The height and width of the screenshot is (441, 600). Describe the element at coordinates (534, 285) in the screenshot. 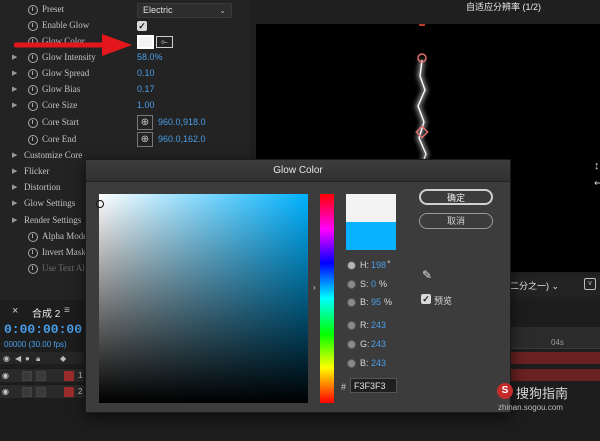

I see `resolution-dropdown: 二分之一) ⌄` at that location.